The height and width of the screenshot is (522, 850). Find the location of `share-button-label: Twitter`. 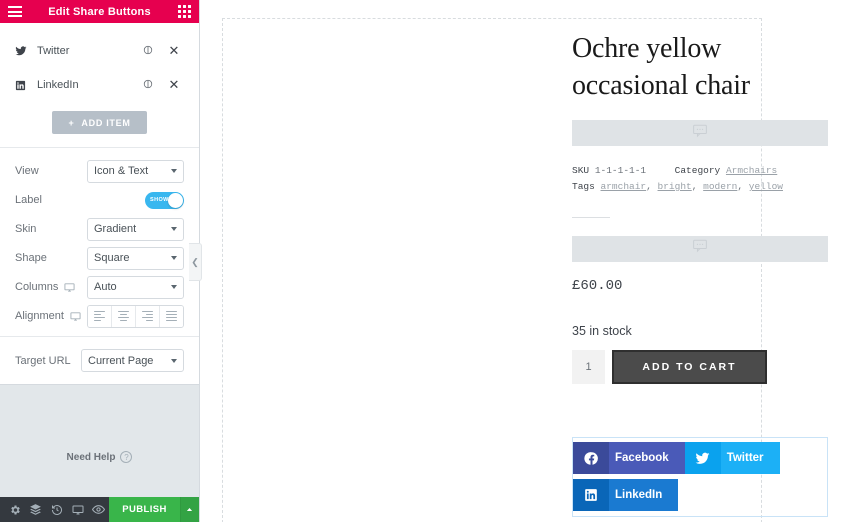

share-button-label: Twitter is located at coordinates (745, 458).